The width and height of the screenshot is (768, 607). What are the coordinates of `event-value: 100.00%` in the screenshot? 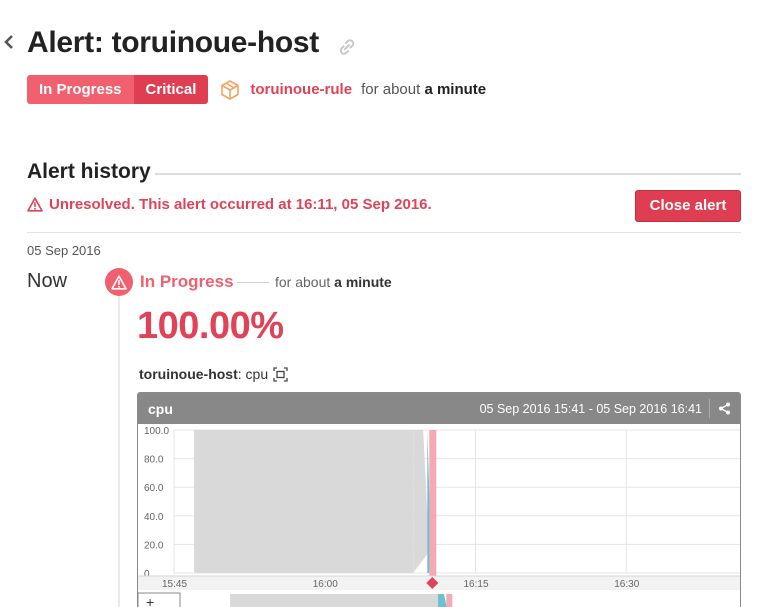 It's located at (210, 326).